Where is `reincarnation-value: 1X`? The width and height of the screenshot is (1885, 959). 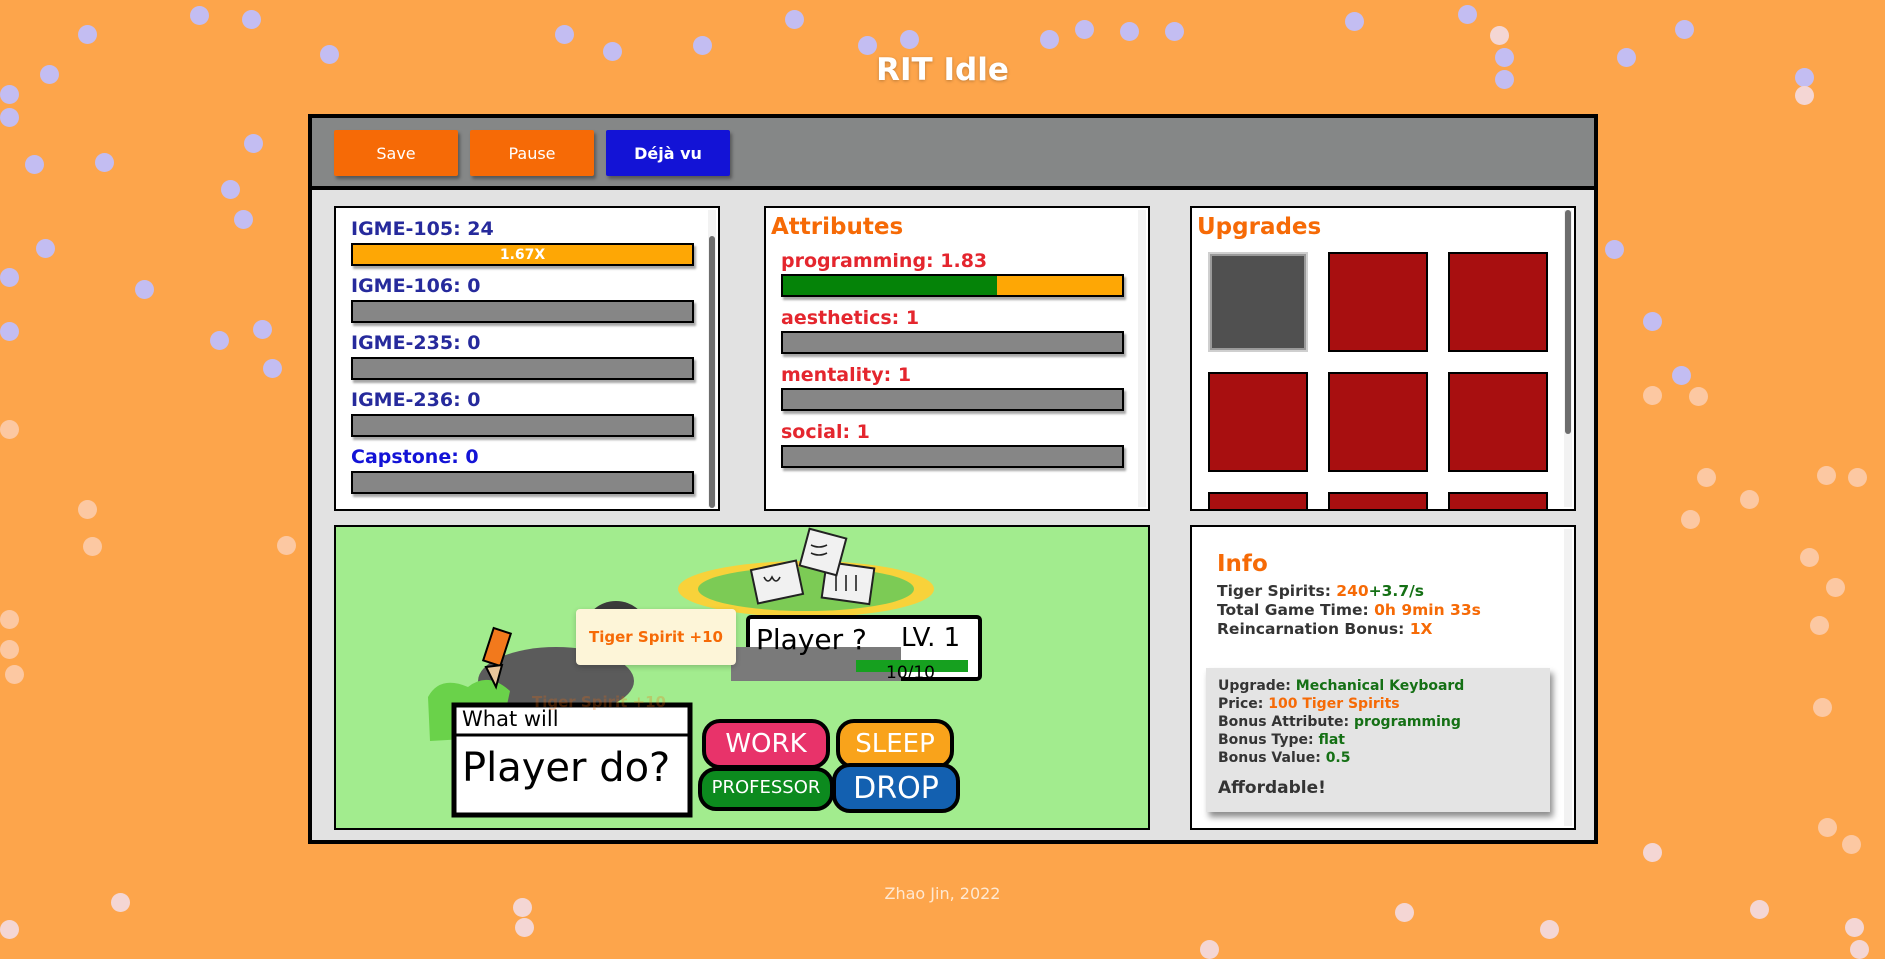
reincarnation-value: 1X is located at coordinates (1421, 629).